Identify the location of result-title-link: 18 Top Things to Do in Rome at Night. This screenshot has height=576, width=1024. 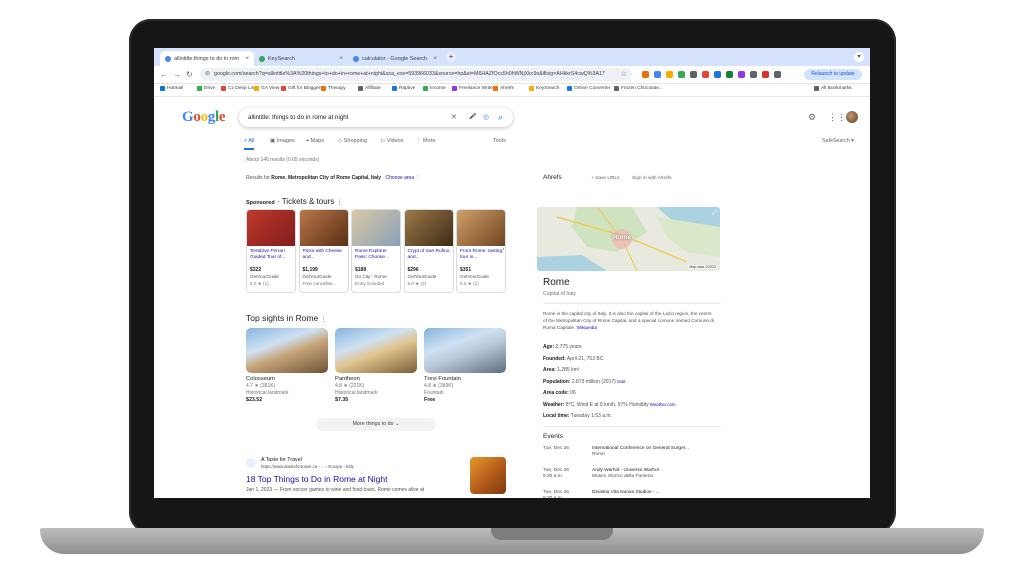
(316, 479).